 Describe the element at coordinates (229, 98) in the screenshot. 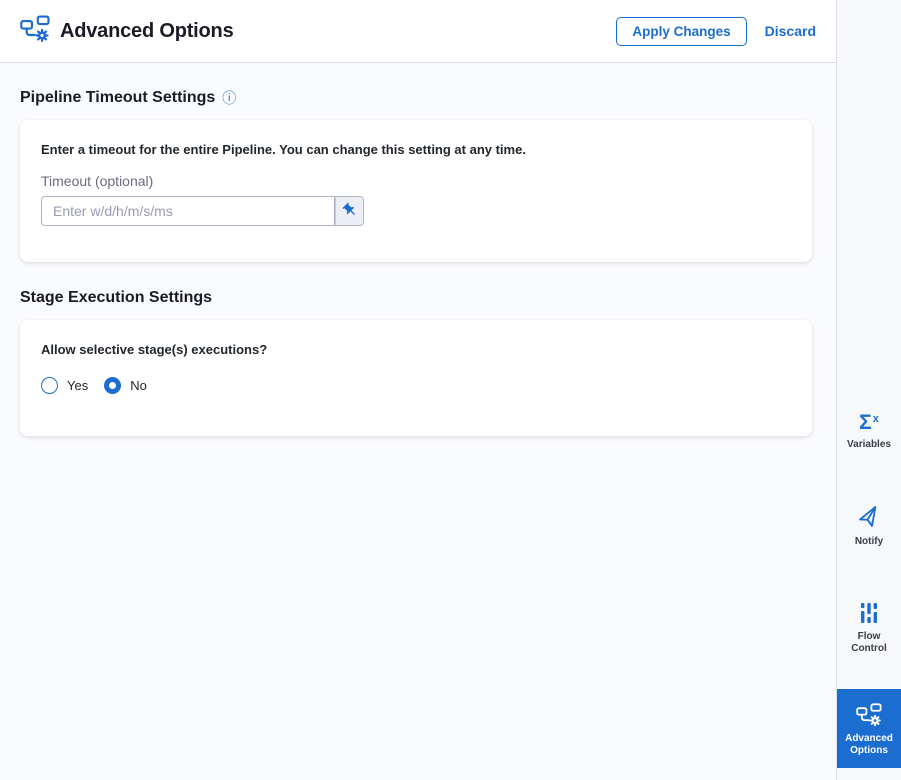

I see `info-icon: ⓘ` at that location.